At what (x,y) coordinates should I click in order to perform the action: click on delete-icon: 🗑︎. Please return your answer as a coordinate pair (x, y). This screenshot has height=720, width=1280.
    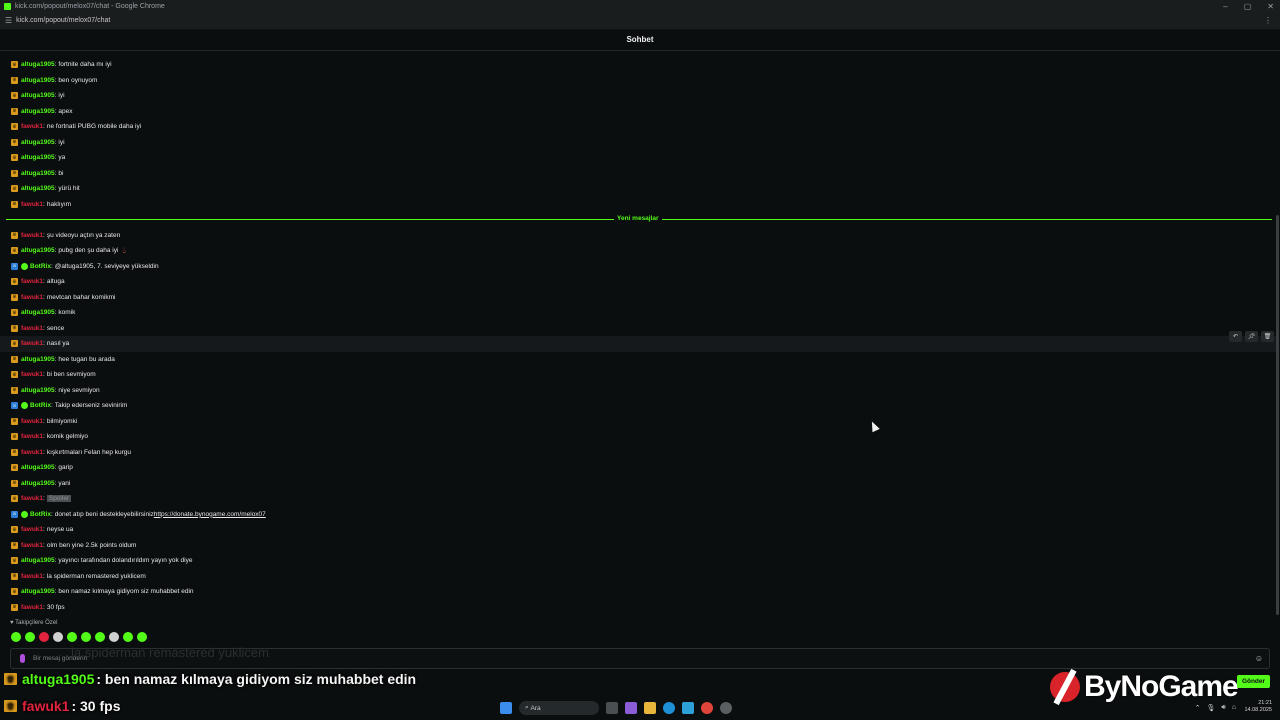
    Looking at the image, I should click on (1267, 336).